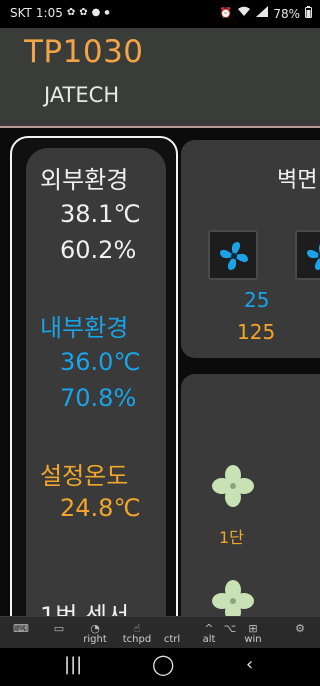 The image size is (320, 686). I want to click on brand-subtitle: JATECH, so click(82, 95).